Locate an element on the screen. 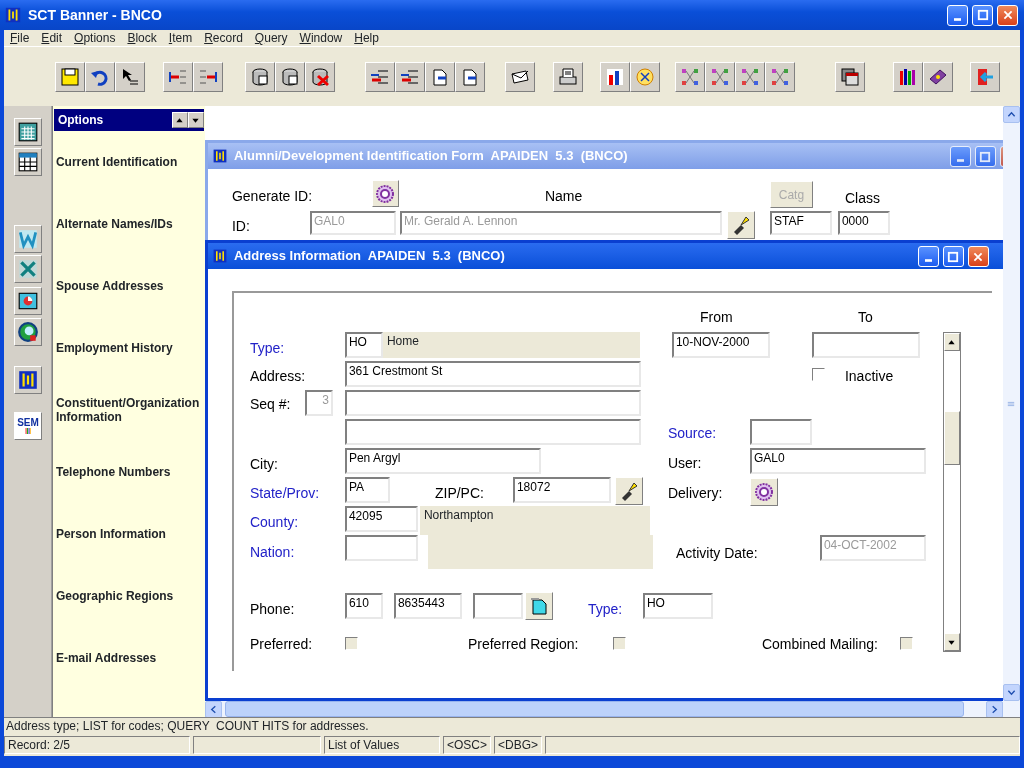  printer-button is located at coordinates (568, 76).